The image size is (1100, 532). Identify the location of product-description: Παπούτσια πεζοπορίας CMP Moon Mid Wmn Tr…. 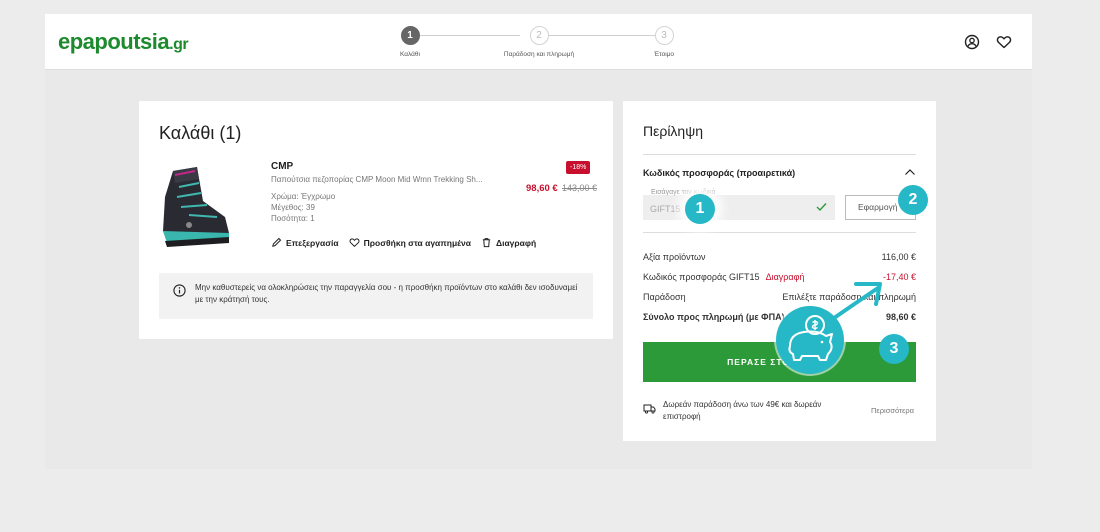
(377, 179).